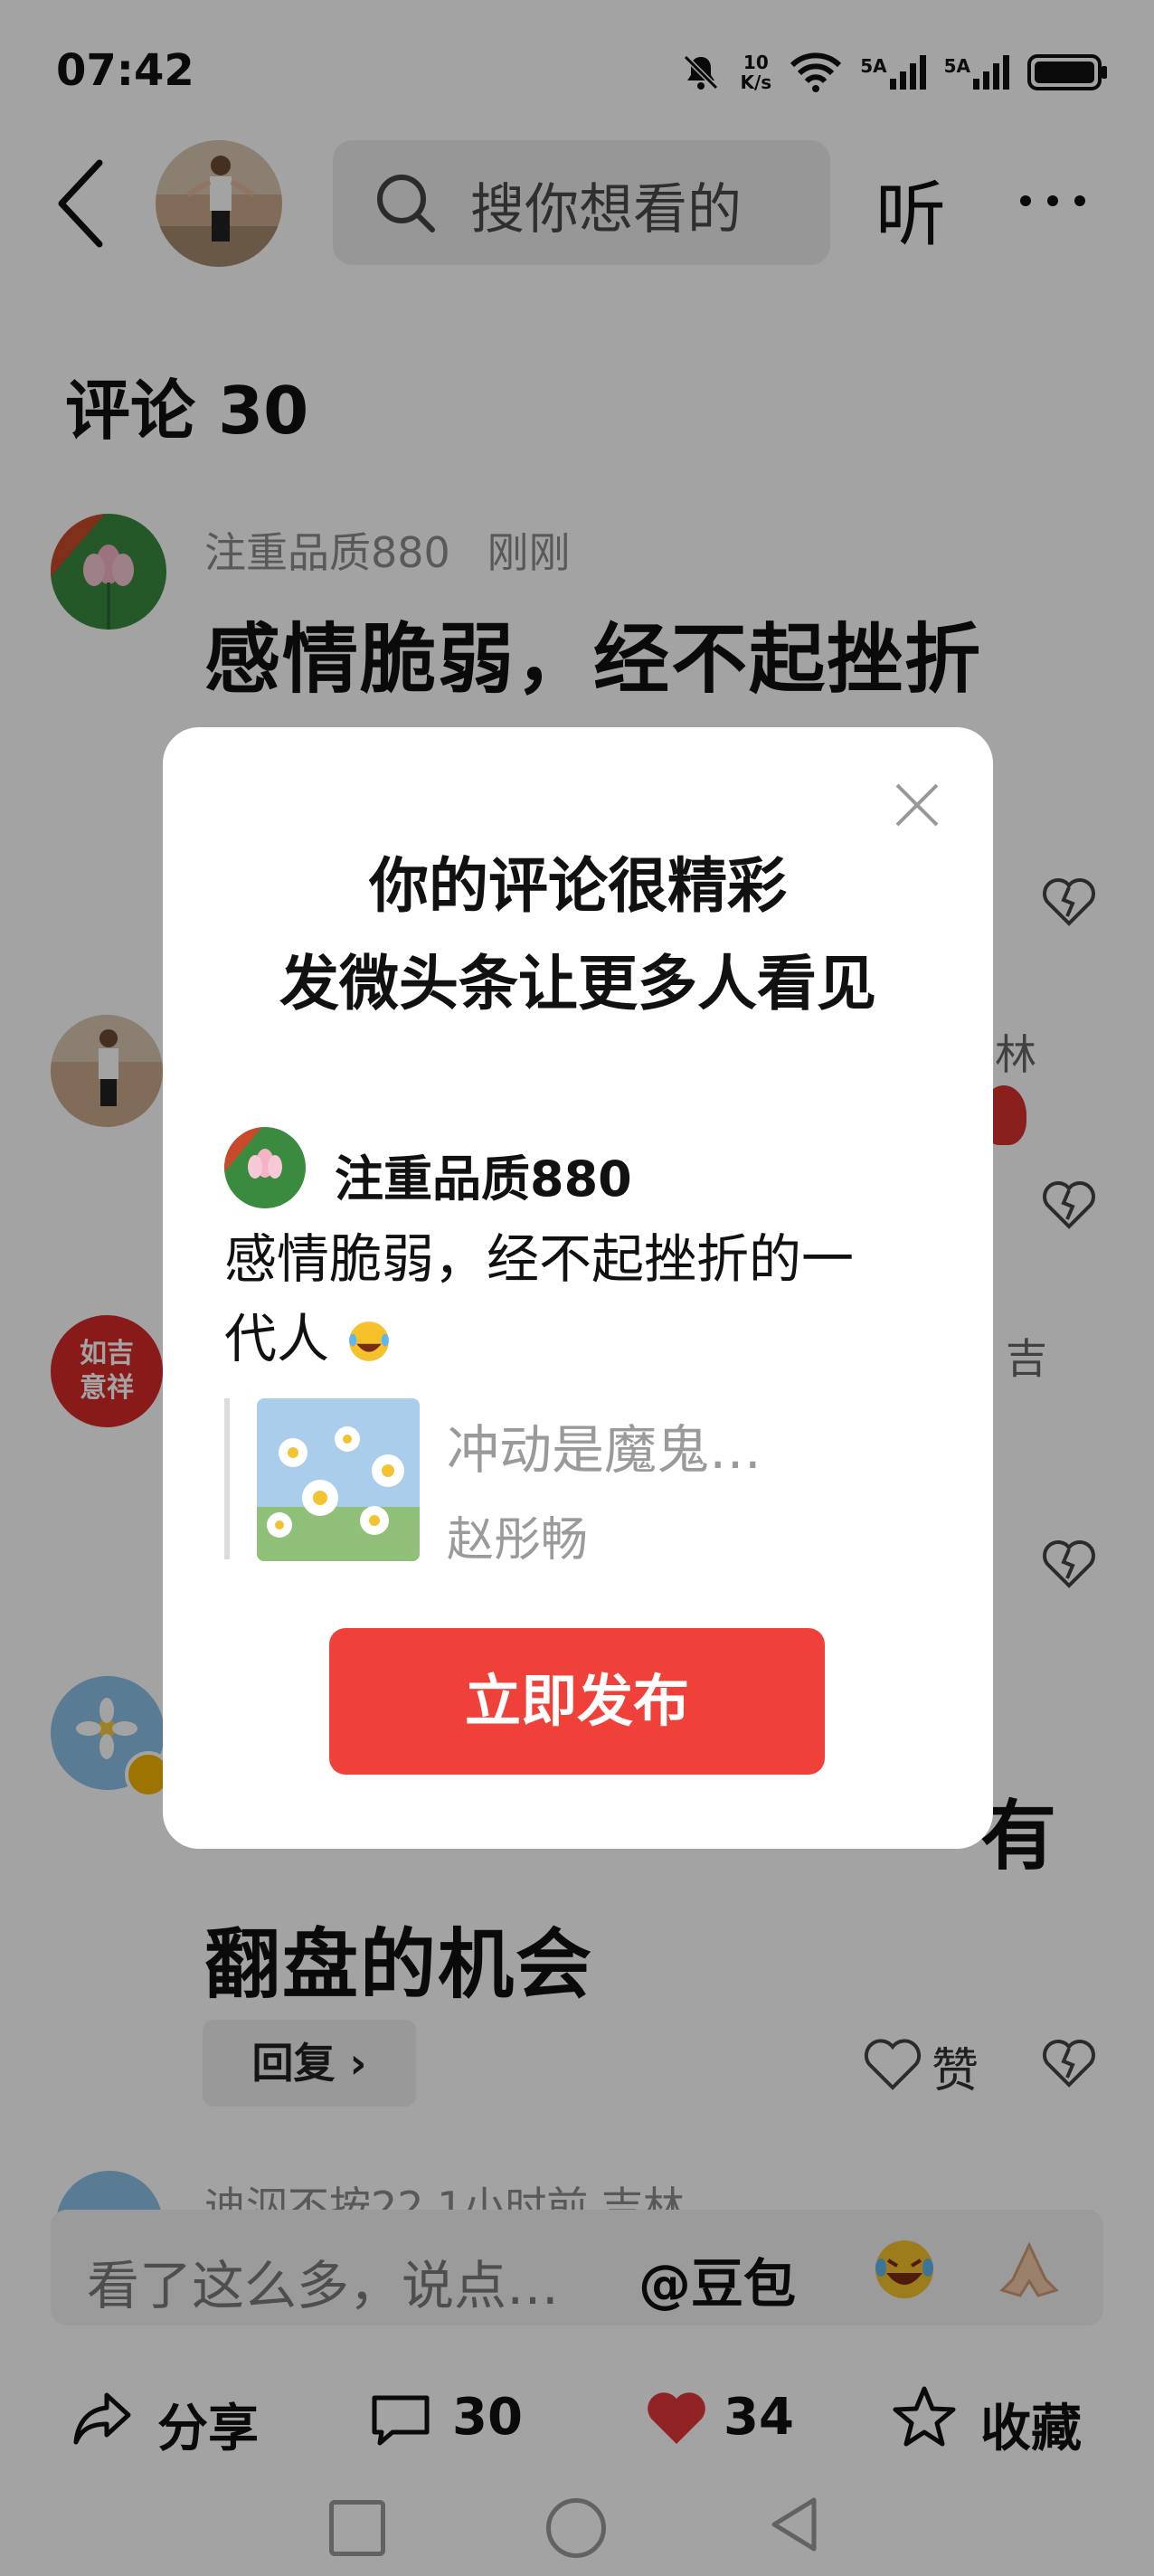 This screenshot has width=1154, height=2576. I want to click on modal-comment: 感情脆弱，经不起挫折的一 代人, so click(586, 1298).